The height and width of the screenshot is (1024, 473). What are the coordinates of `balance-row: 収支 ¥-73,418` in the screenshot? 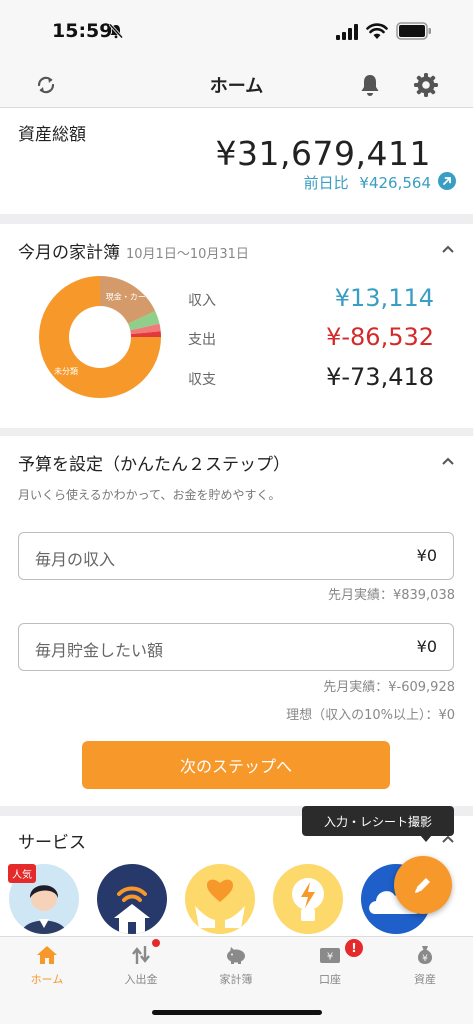 It's located at (311, 378).